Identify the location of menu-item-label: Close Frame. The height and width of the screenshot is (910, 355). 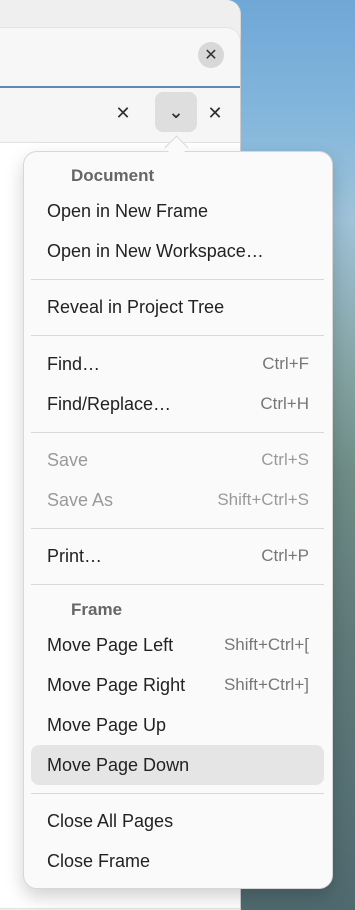
(99, 861).